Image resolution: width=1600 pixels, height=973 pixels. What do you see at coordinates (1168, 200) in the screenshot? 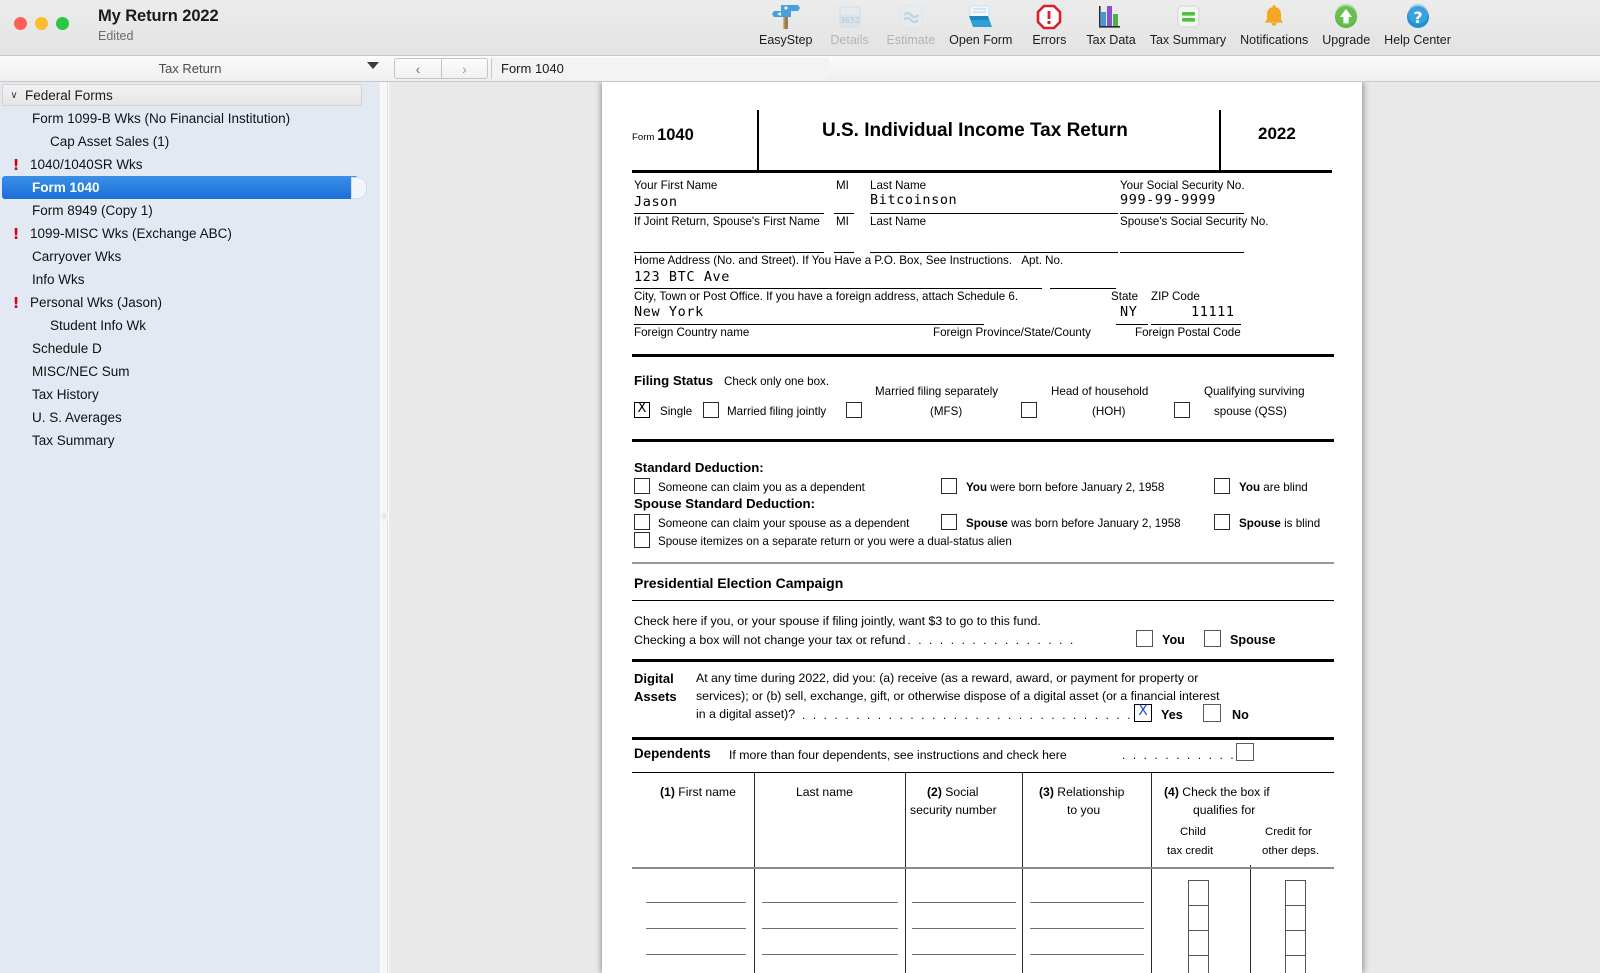
I see `ssn-value: 999-99-9999` at bounding box center [1168, 200].